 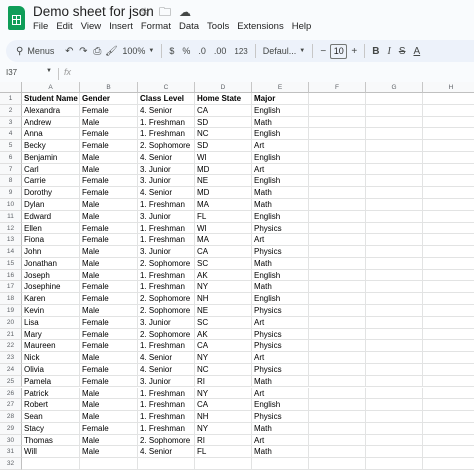 I want to click on menu-data: Data, so click(x=189, y=26).